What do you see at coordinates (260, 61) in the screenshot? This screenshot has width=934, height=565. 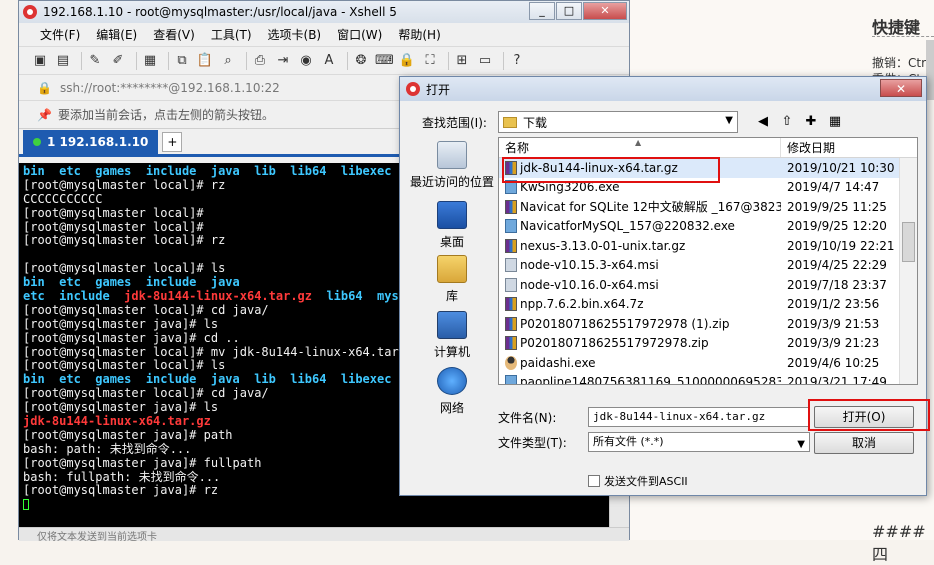 I see `print-icon: ⎙` at bounding box center [260, 61].